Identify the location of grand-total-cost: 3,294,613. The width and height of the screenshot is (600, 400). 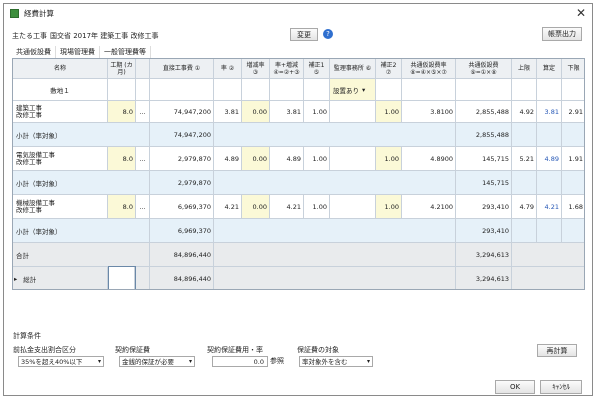
(484, 278).